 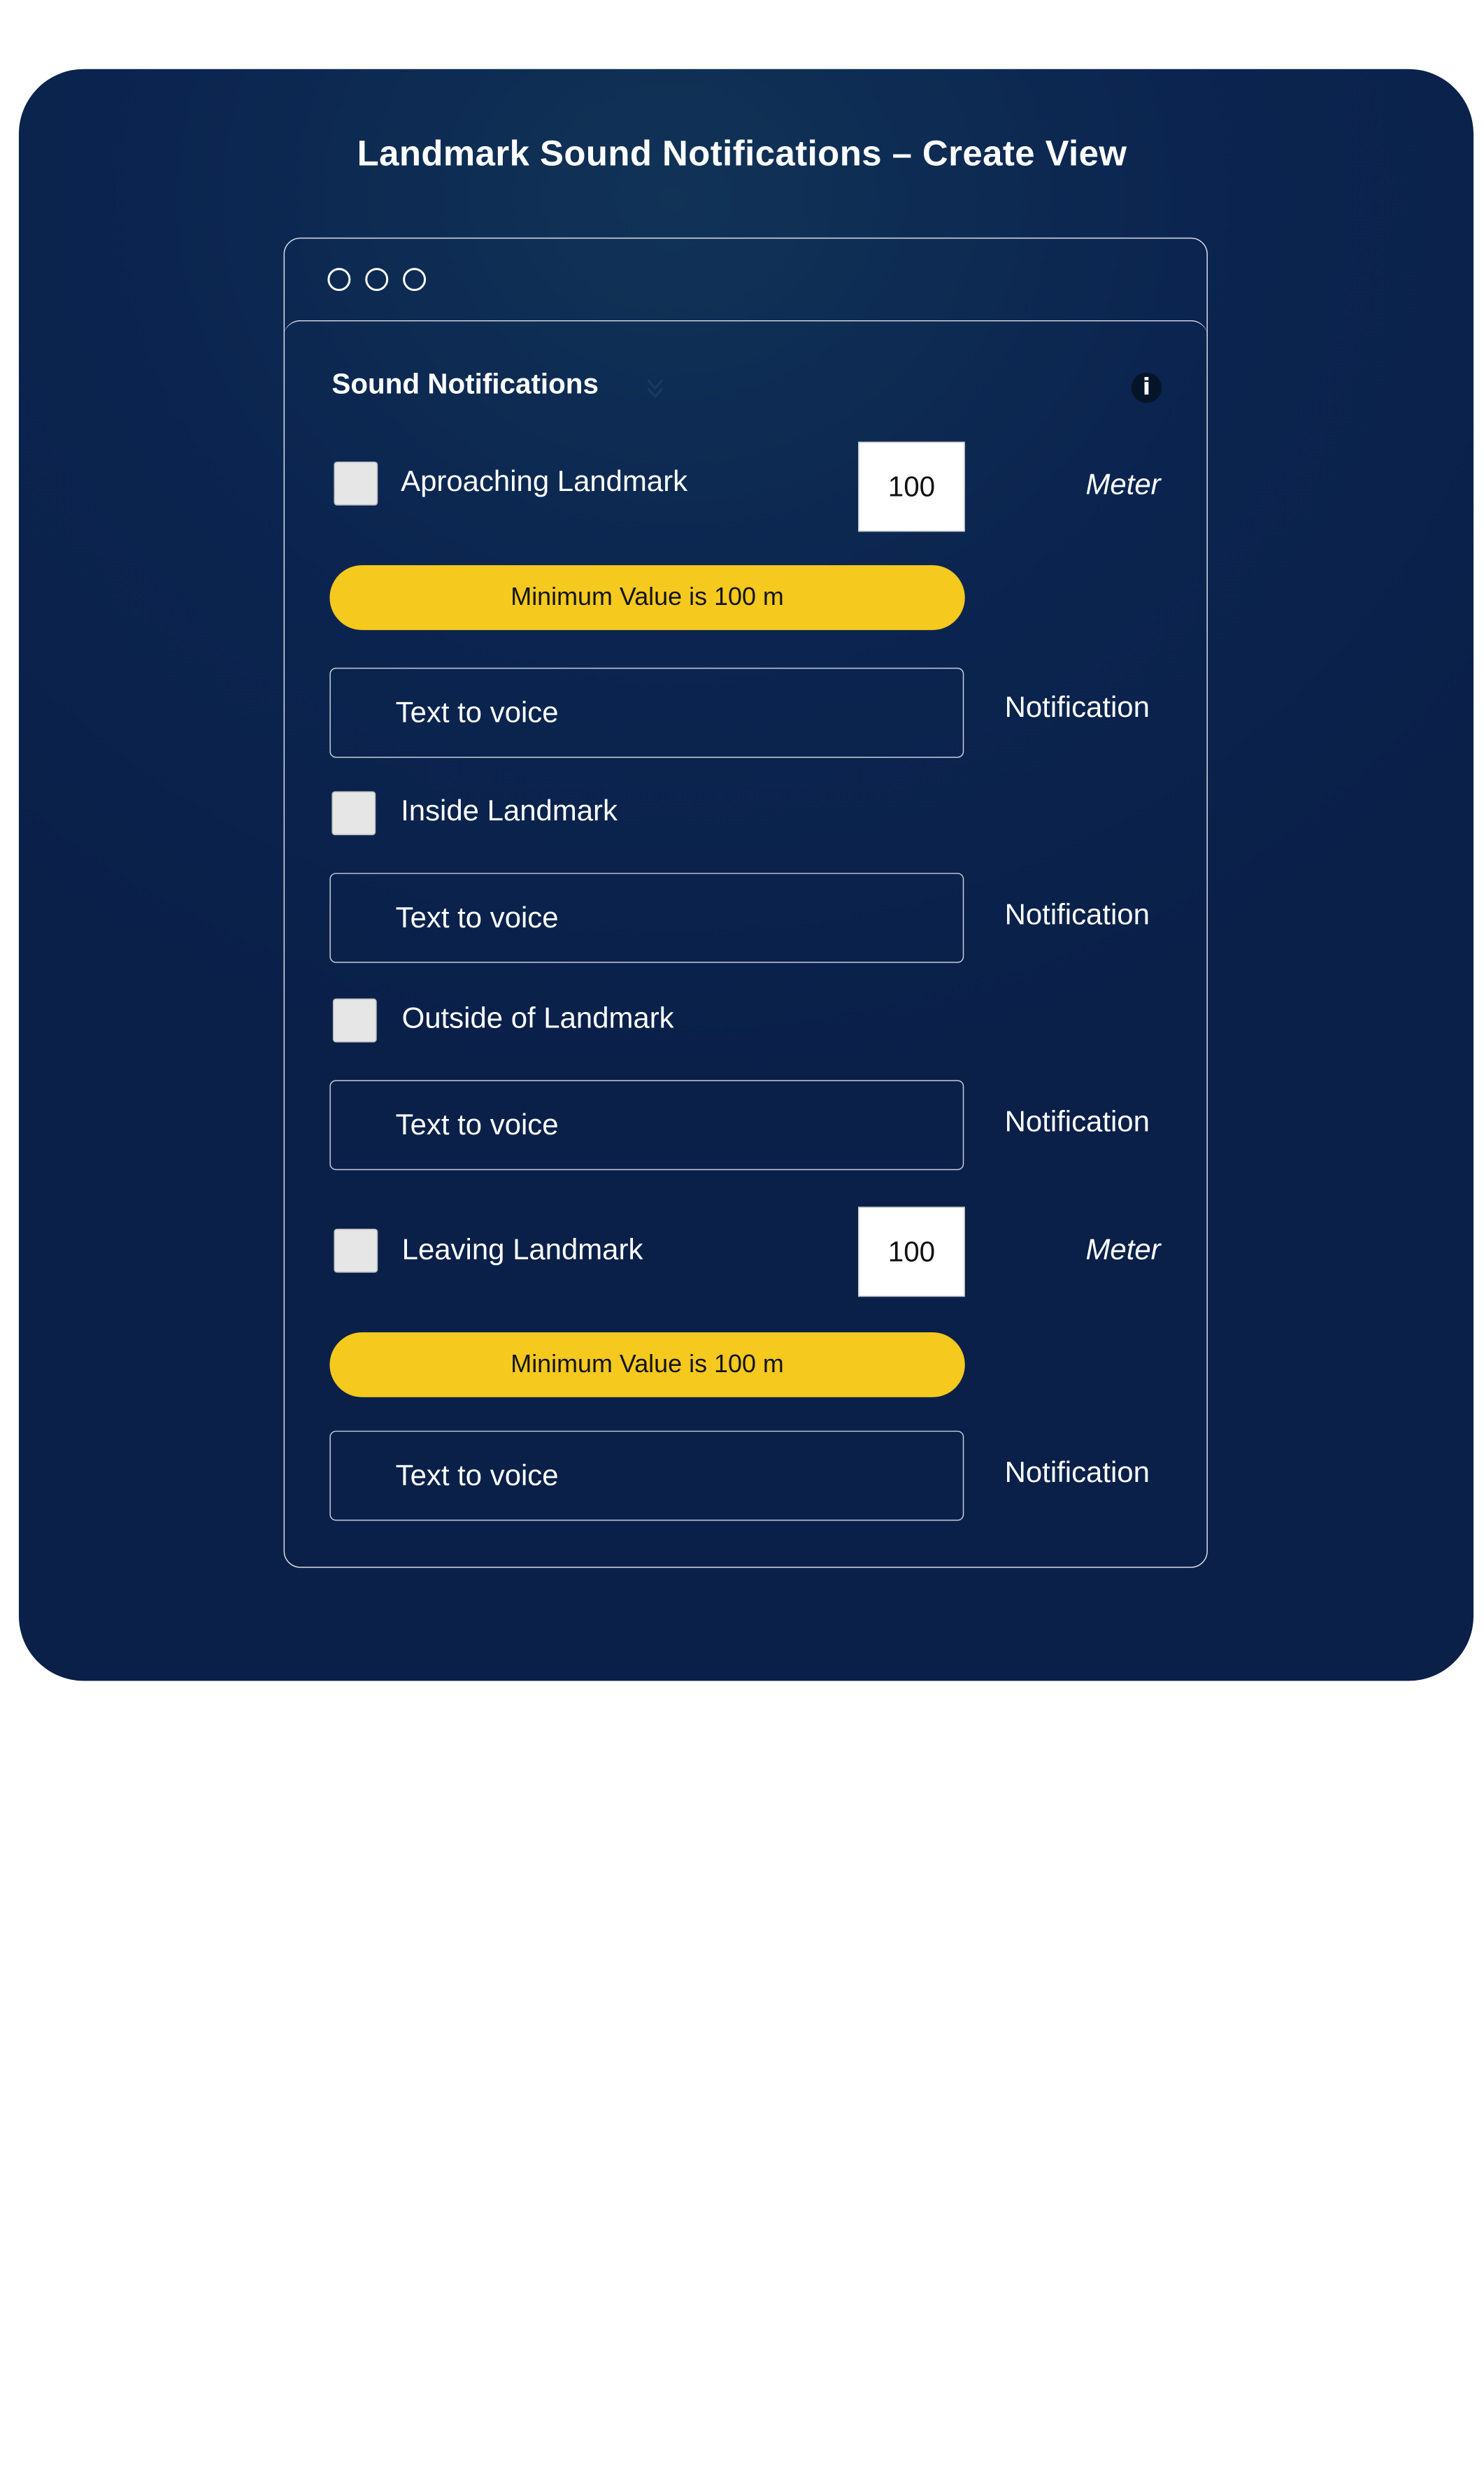 I want to click on approaching-landmark-label: Aproaching Landmark, so click(x=545, y=480).